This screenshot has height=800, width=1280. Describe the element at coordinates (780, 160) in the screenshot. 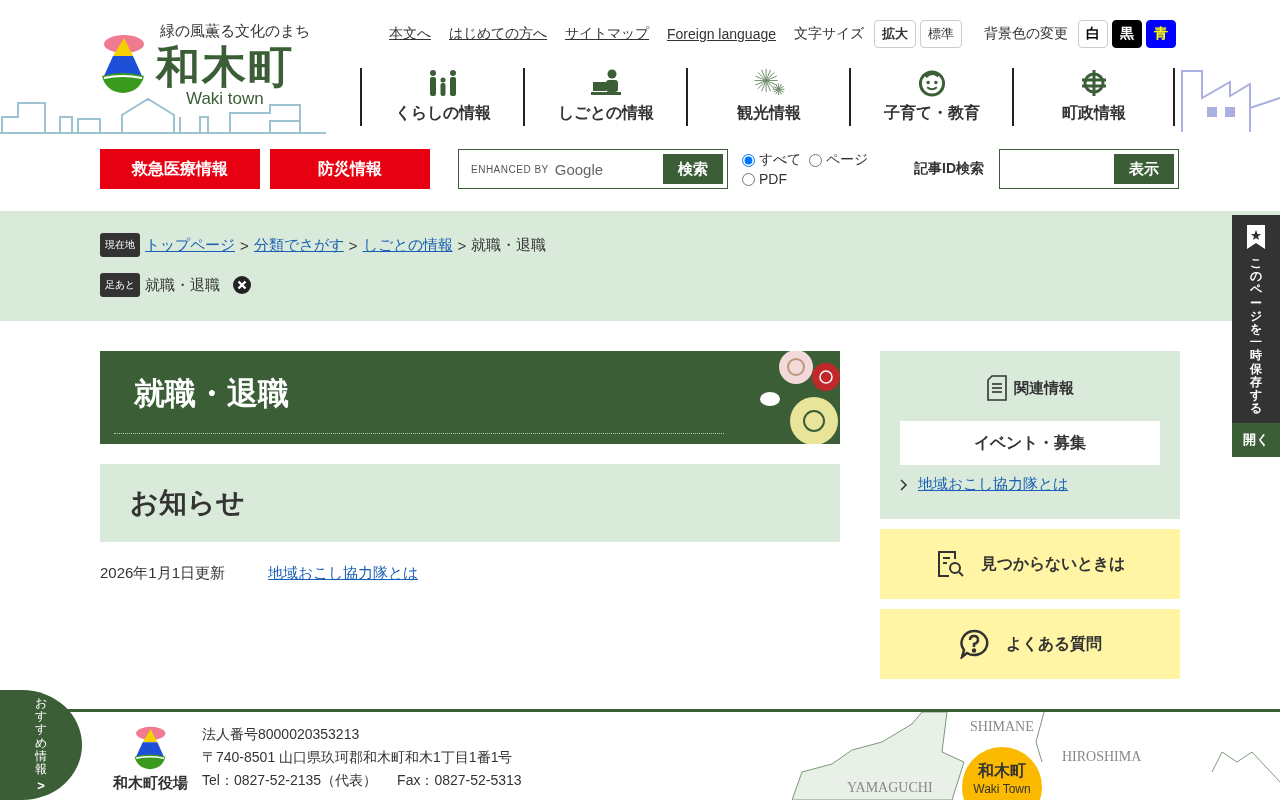

I see `search-scope-label: すべて` at that location.